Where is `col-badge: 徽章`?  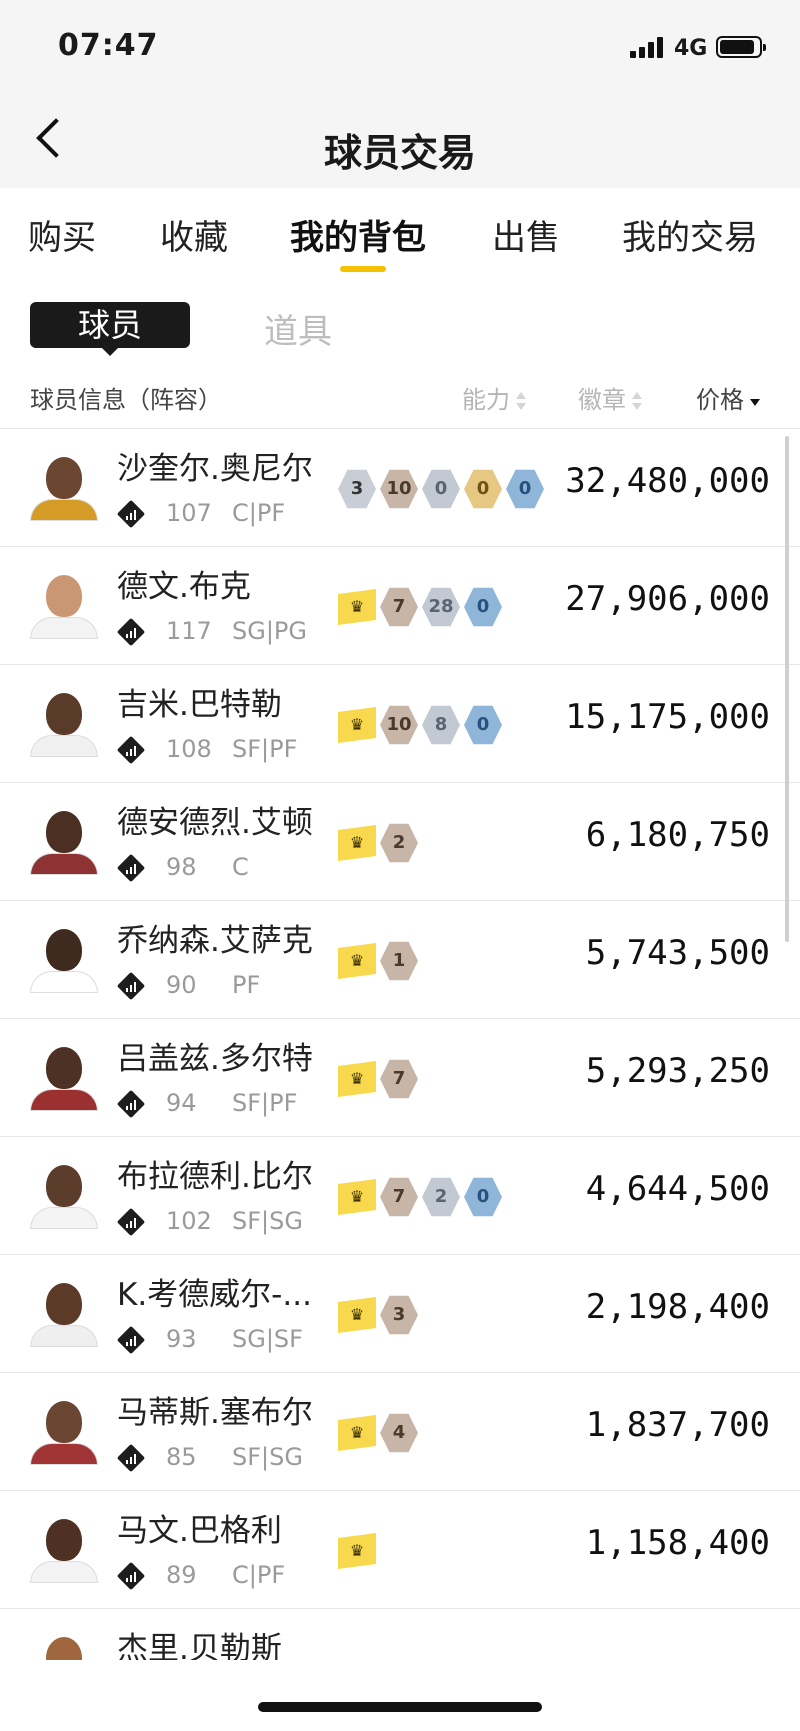 col-badge: 徽章 is located at coordinates (610, 397).